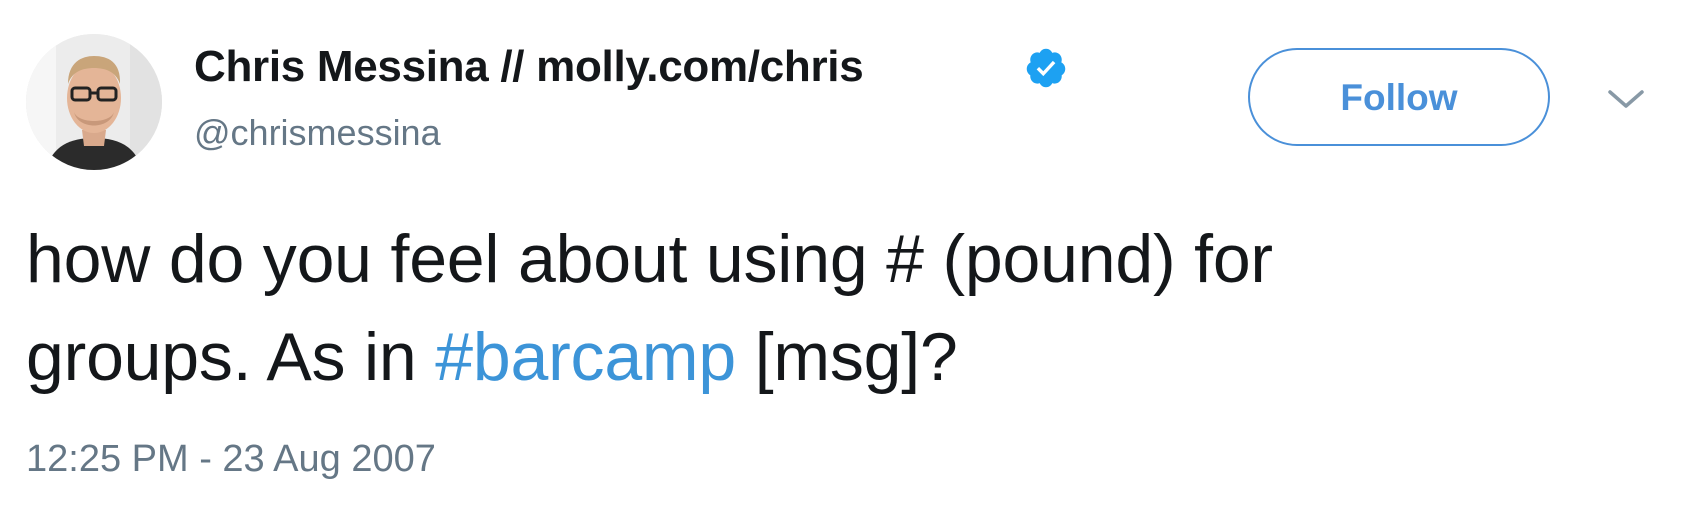  What do you see at coordinates (1626, 99) in the screenshot?
I see `chevron-down-icon` at bounding box center [1626, 99].